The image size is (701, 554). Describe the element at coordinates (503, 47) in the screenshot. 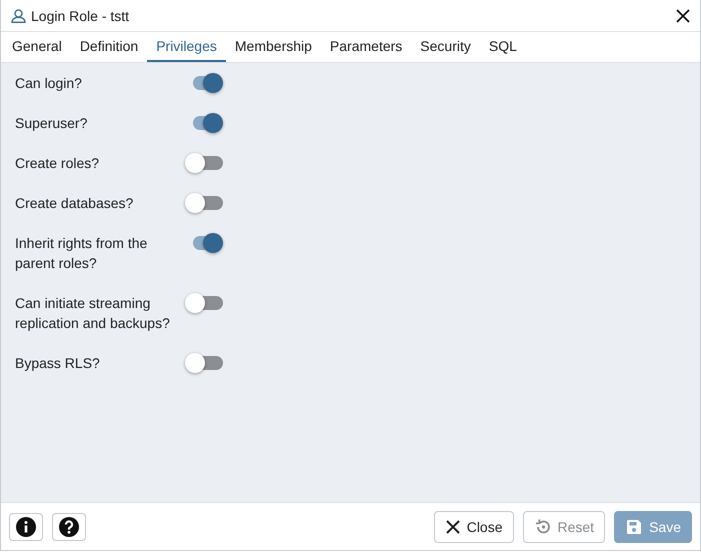

I see `tab: SQL` at that location.